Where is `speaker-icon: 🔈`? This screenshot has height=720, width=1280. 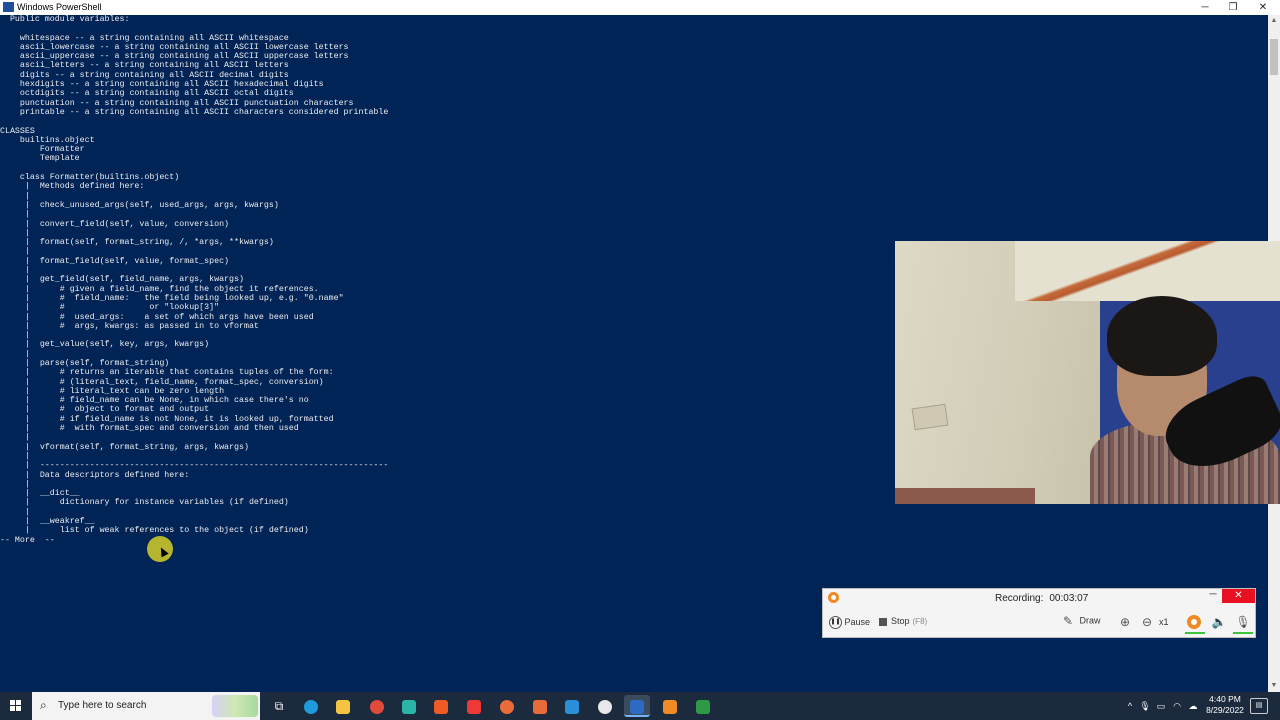
speaker-icon: 🔈 is located at coordinates (1219, 622).